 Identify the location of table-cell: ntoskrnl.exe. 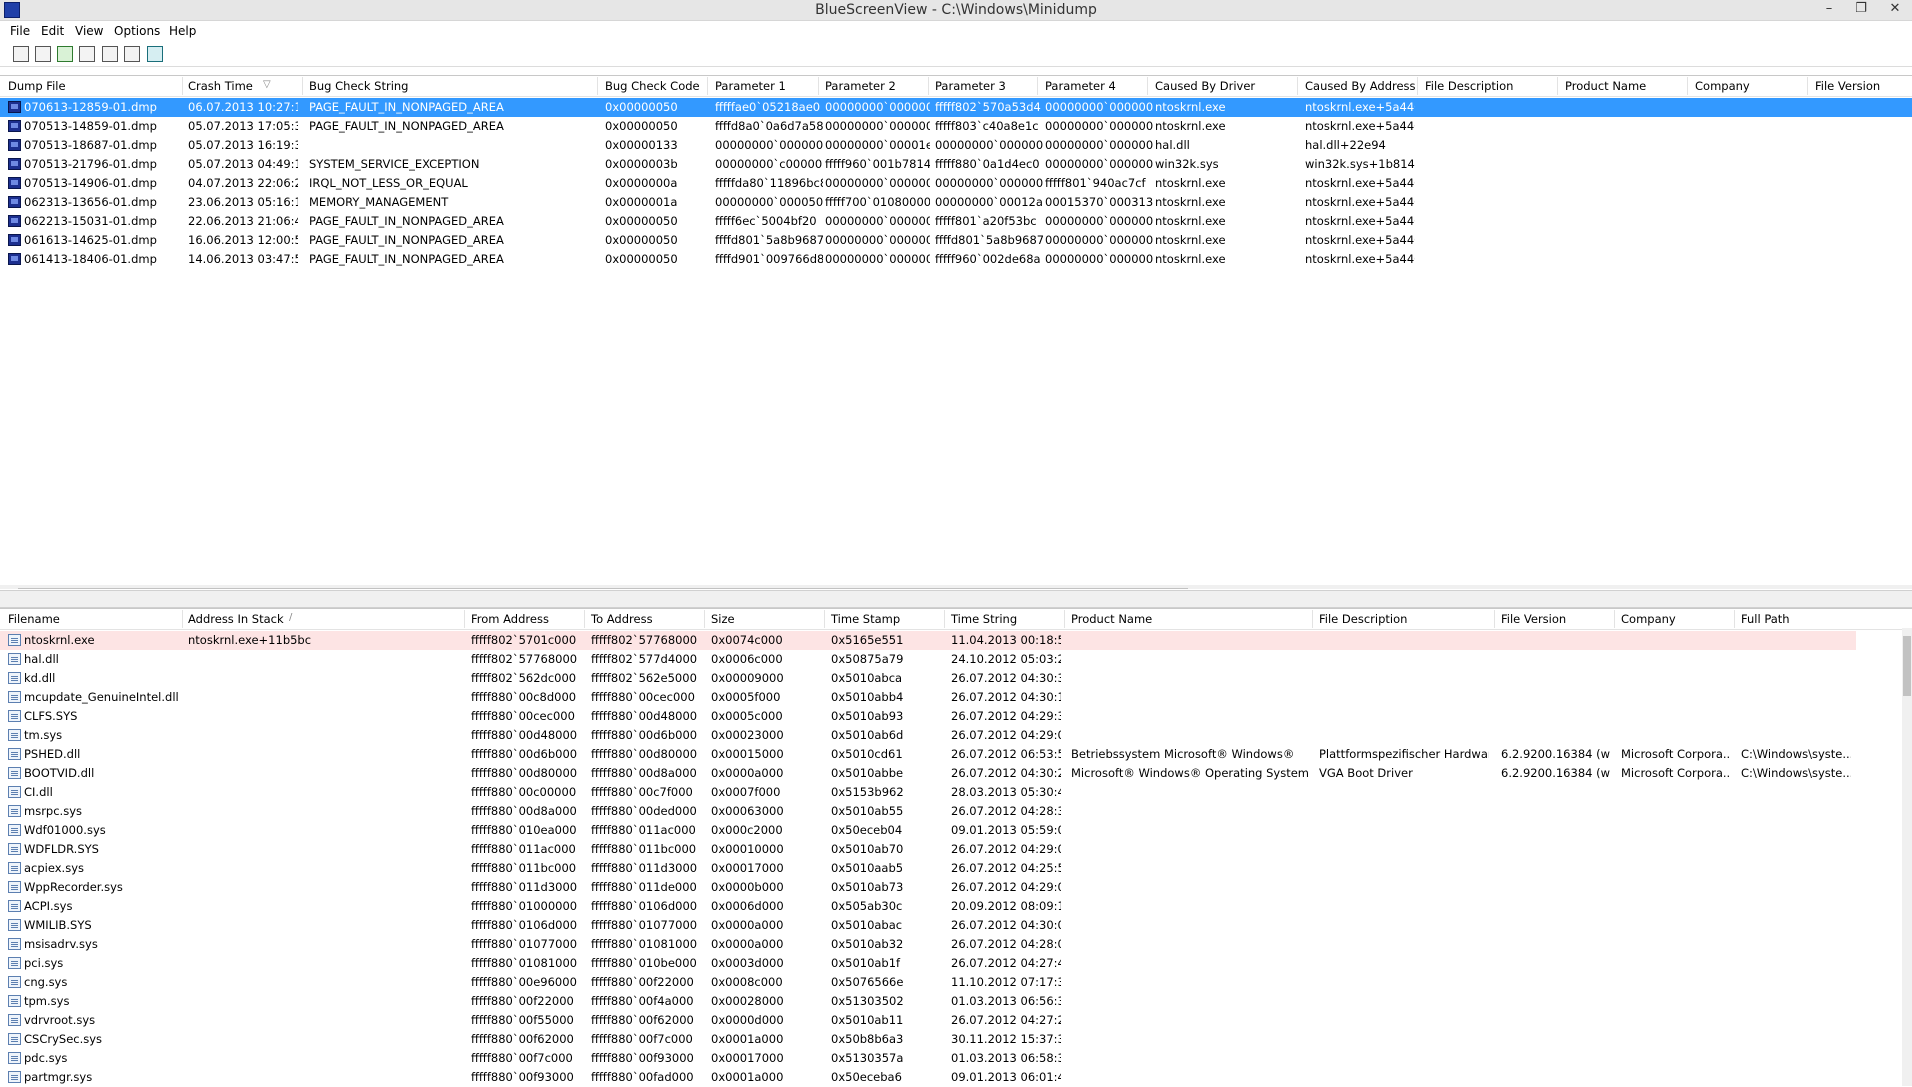
(1190, 221).